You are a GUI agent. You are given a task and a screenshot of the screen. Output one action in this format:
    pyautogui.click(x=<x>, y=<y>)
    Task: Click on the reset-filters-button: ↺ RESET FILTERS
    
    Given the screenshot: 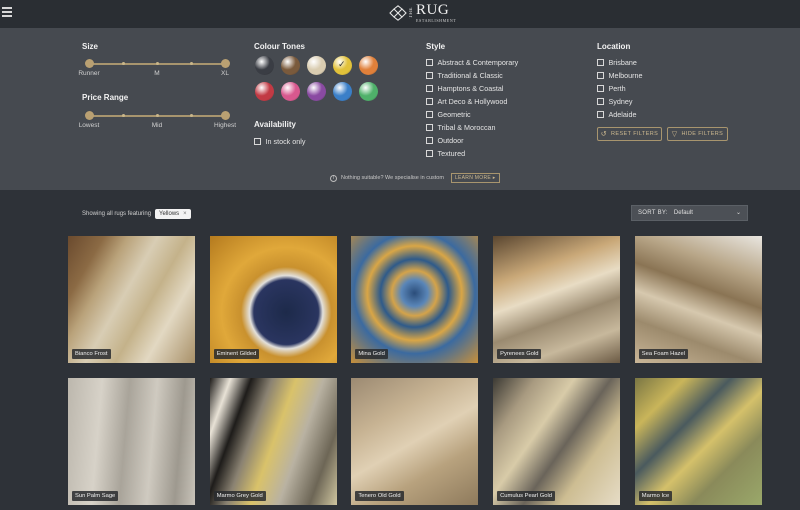 What is the action you would take?
    pyautogui.click(x=629, y=134)
    